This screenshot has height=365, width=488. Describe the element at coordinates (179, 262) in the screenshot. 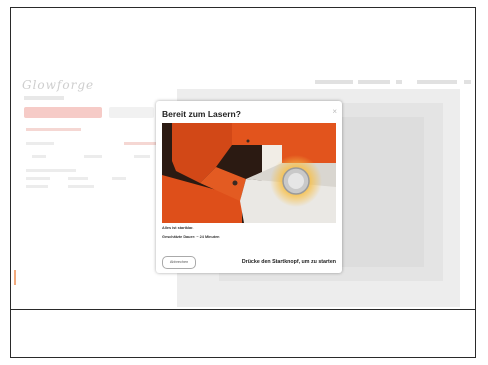

I see `cancel-button: Abbrechen` at that location.